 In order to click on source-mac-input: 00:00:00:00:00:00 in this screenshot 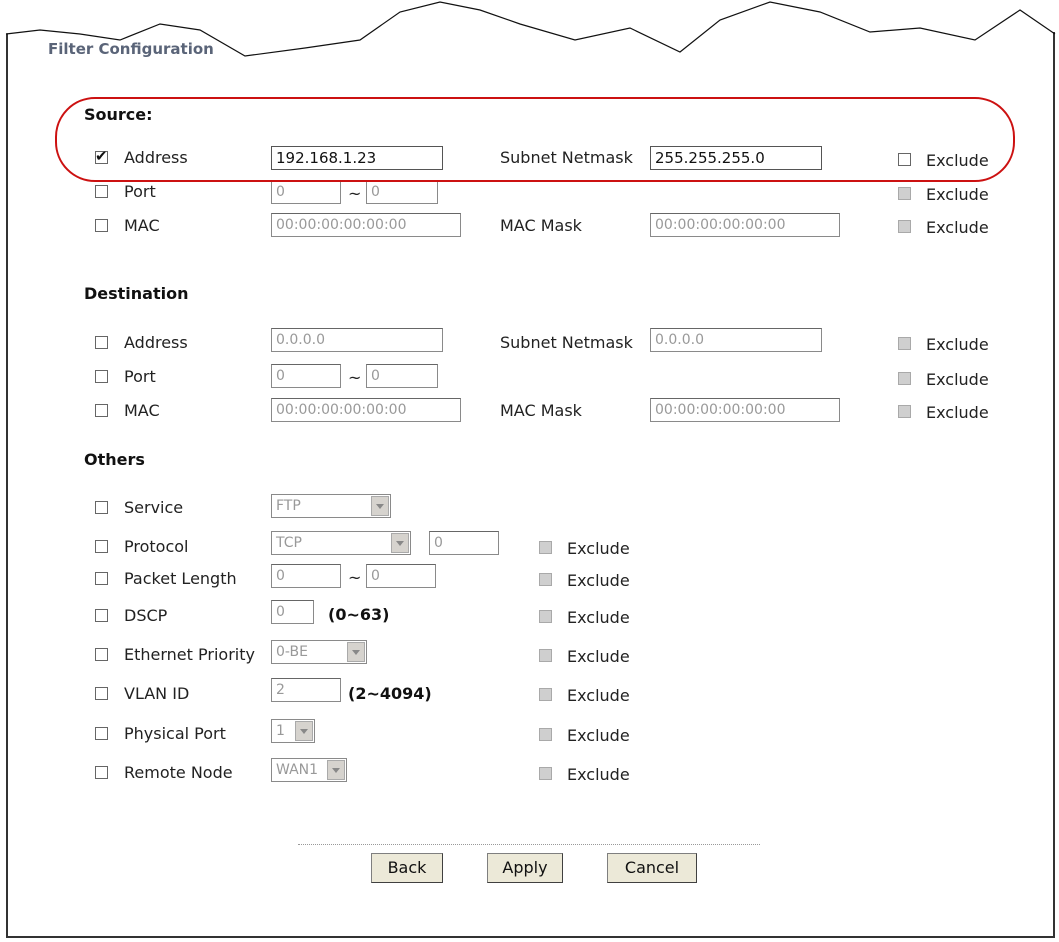, I will do `click(366, 225)`.